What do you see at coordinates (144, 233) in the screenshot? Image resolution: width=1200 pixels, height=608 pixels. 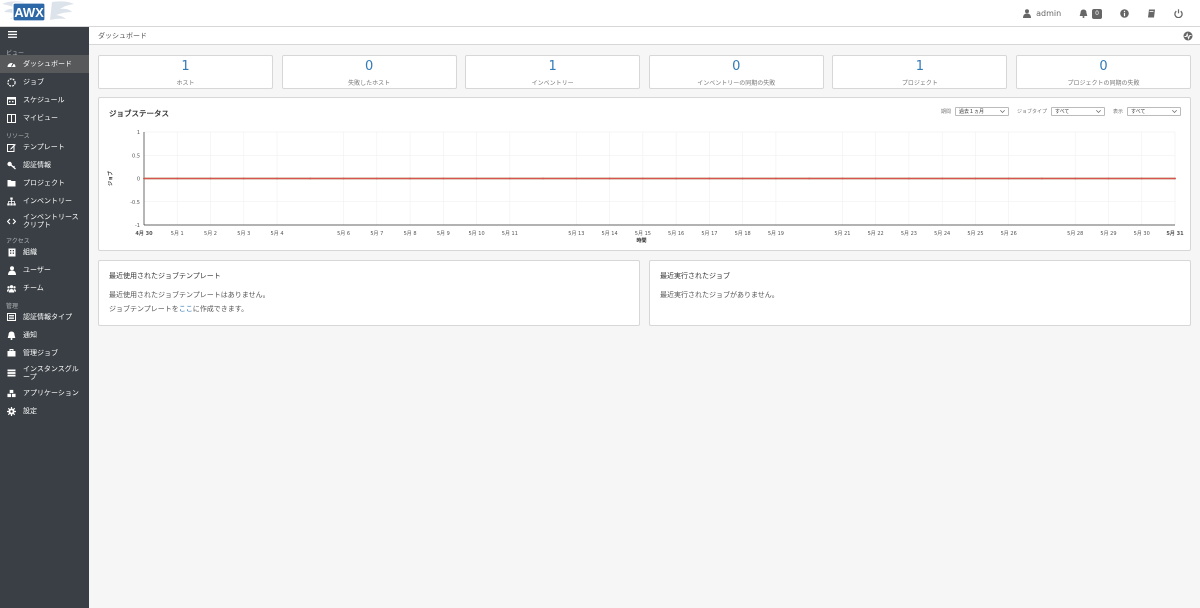 I see `x-tick-label: 4月 30` at bounding box center [144, 233].